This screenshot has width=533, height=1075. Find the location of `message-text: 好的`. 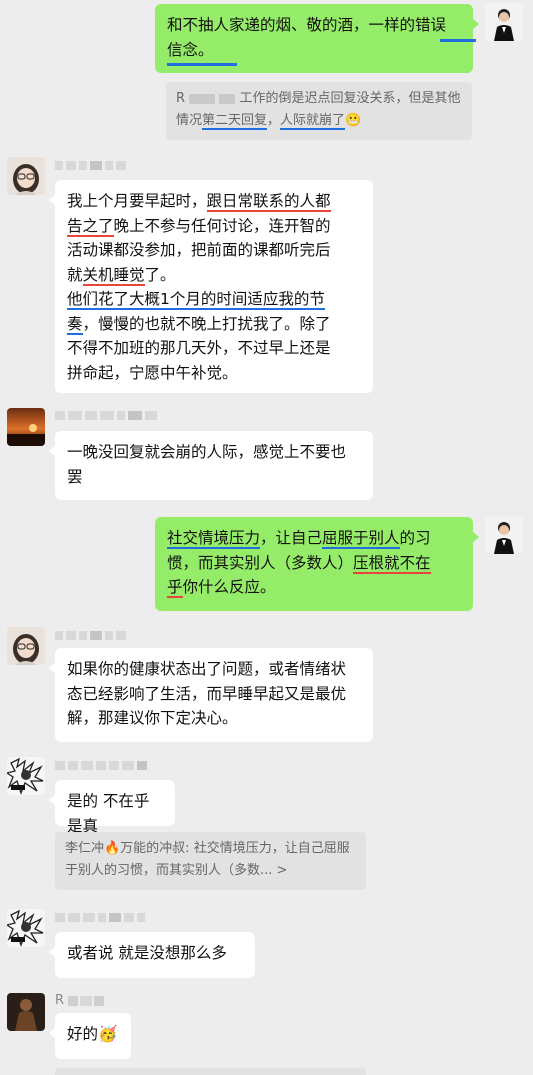

message-text: 好的 is located at coordinates (83, 1034).